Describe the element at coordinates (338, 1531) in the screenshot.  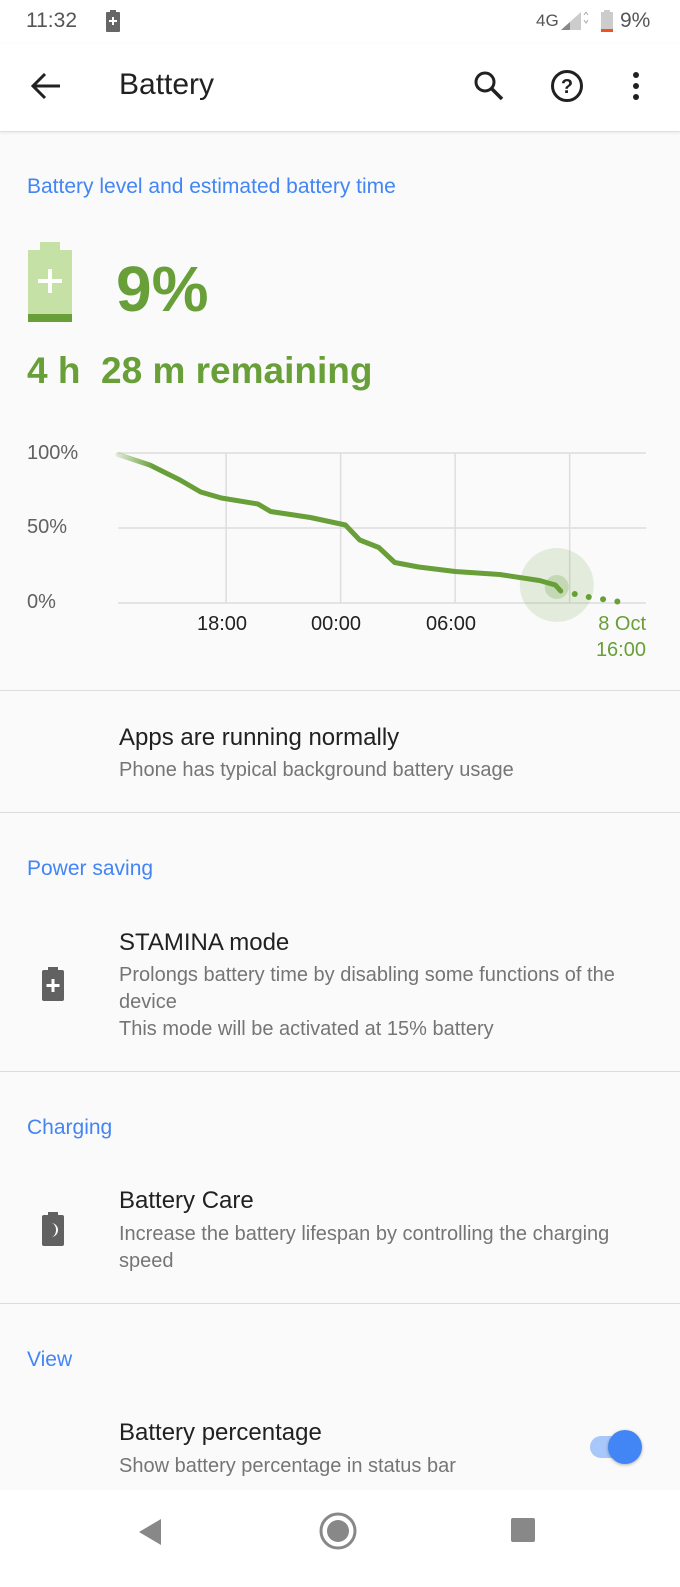
I see `nav-home-icon` at that location.